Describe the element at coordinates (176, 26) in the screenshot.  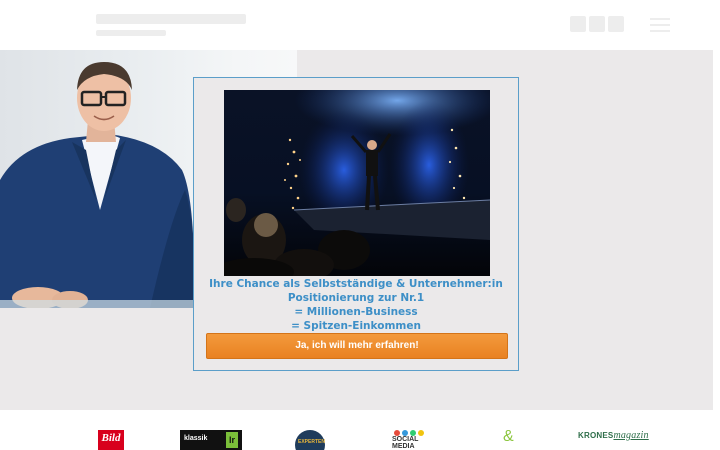
I see `site-logo` at that location.